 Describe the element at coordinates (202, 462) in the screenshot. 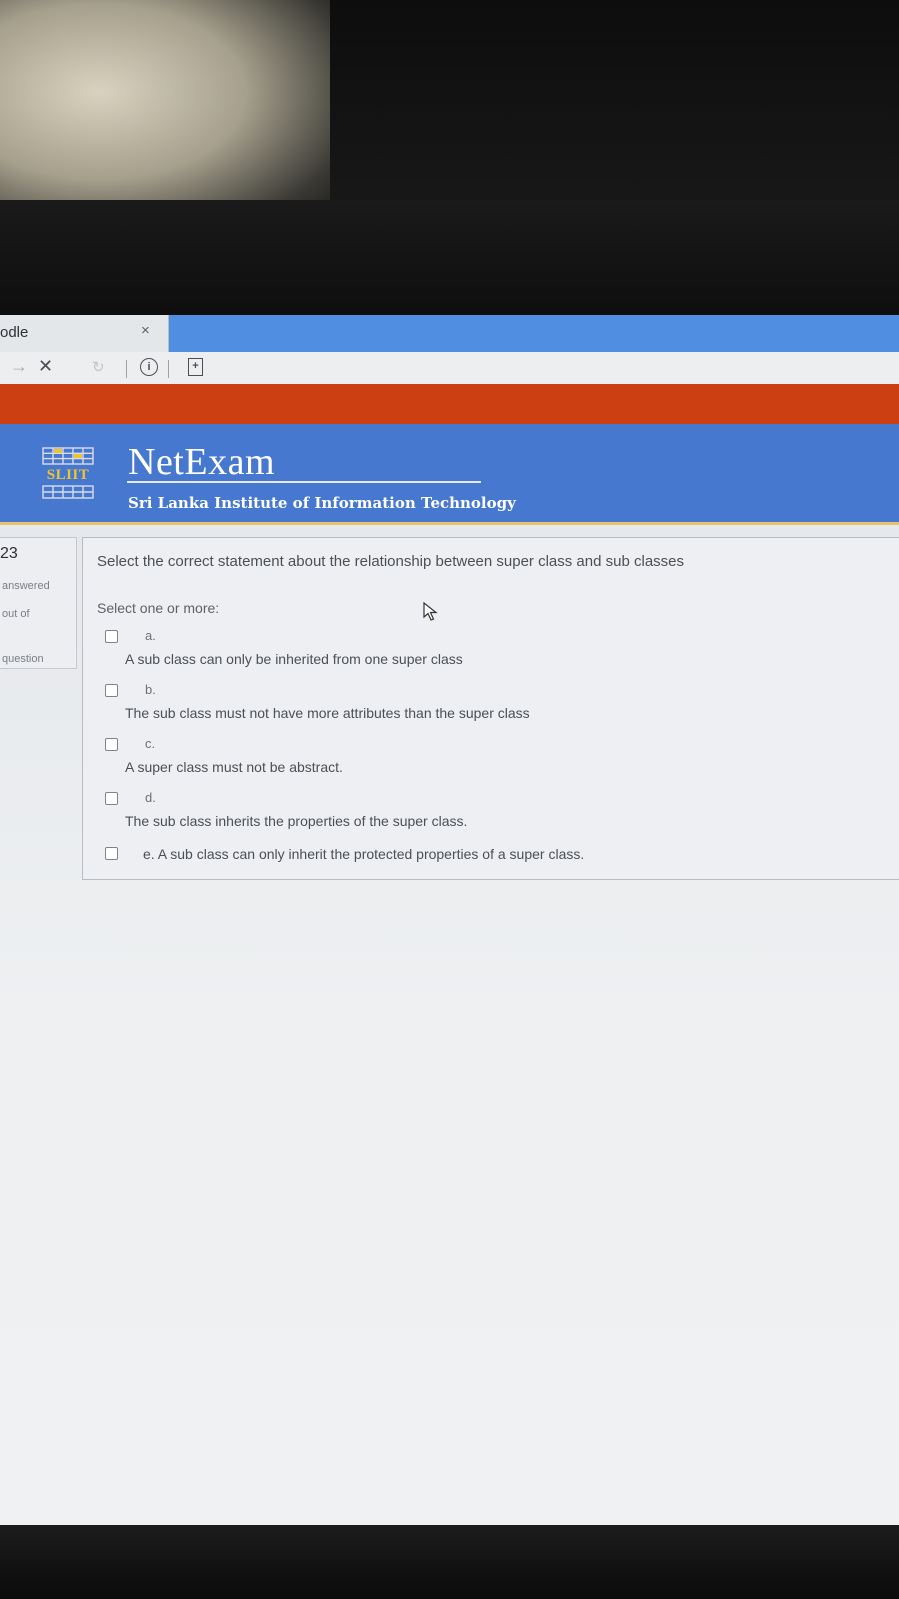

I see `site-title: NetExam` at that location.